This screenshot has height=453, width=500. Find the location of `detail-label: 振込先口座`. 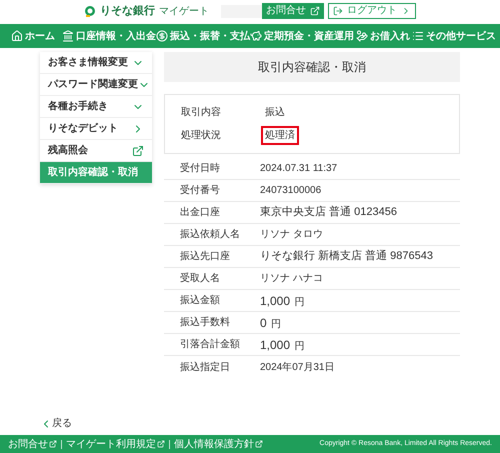

detail-label: 振込先口座 is located at coordinates (205, 257).